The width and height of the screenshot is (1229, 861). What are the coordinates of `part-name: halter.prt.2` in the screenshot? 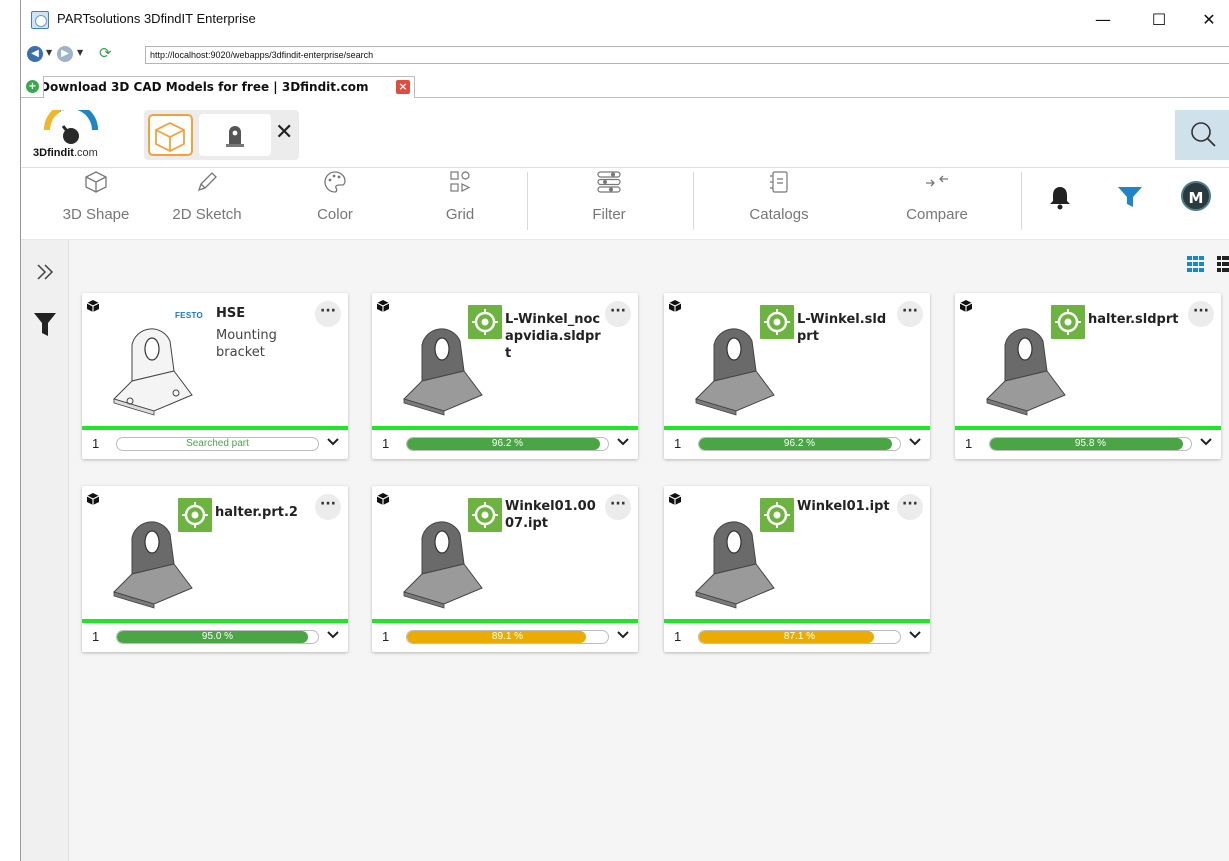 It's located at (263, 512).